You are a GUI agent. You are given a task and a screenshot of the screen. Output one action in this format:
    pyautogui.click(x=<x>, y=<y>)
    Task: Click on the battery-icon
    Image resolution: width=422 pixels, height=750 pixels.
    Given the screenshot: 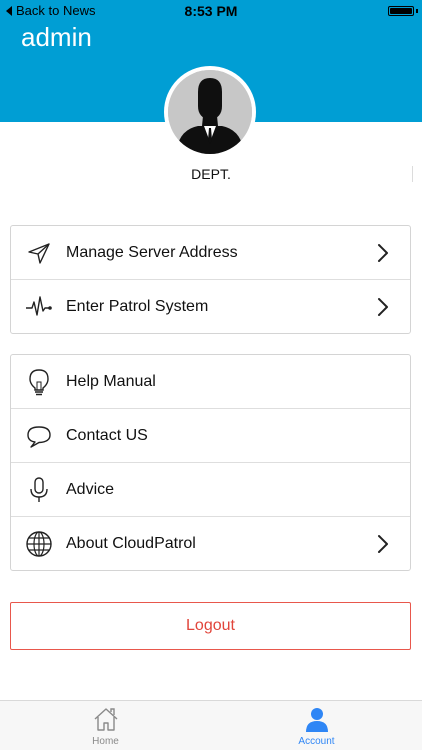 What is the action you would take?
    pyautogui.click(x=401, y=11)
    